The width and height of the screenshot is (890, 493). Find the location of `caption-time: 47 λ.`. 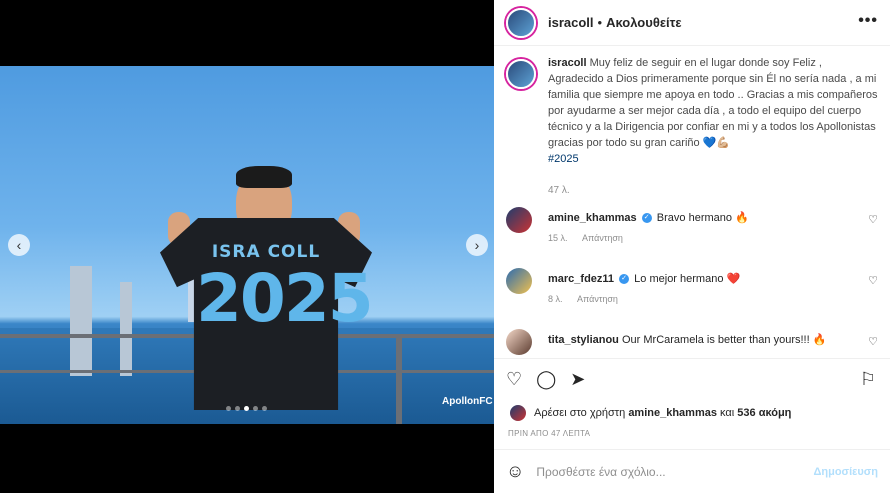

caption-time: 47 λ. is located at coordinates (559, 190).